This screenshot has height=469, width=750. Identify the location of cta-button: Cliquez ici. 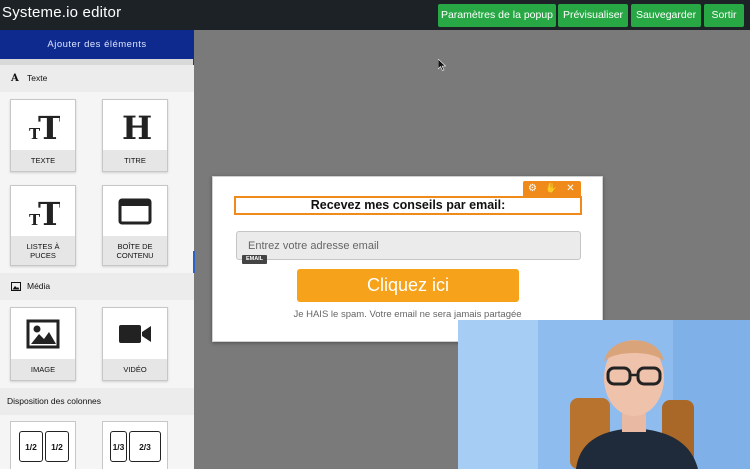
(408, 285).